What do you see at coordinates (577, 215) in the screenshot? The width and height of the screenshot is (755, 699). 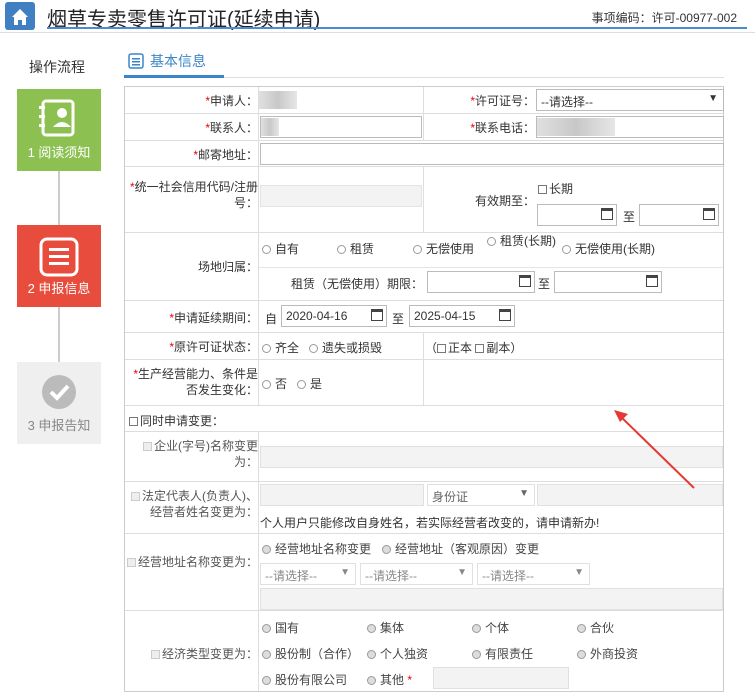 I see `valid-date-start` at bounding box center [577, 215].